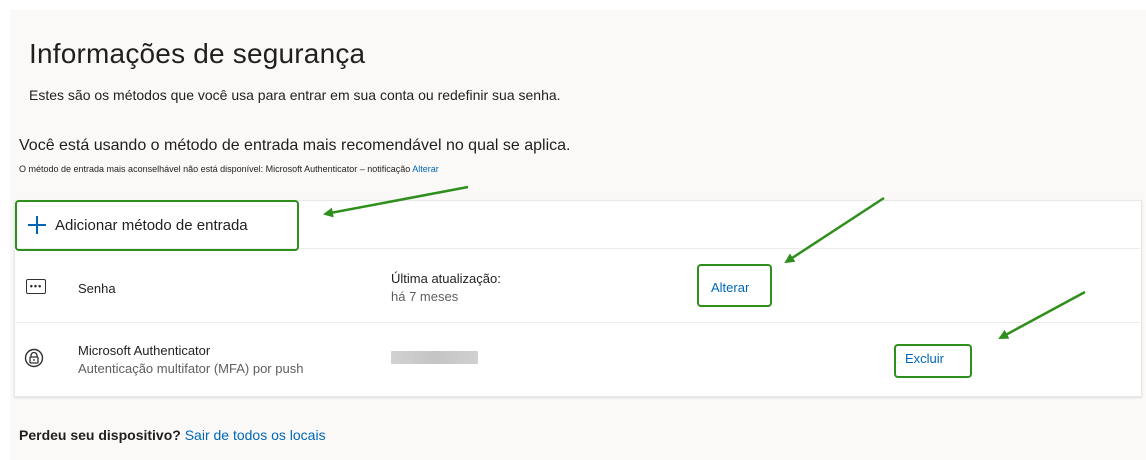 This screenshot has height=460, width=1146. I want to click on sign-out-everywhere-link: Sair de todos os locais, so click(255, 435).